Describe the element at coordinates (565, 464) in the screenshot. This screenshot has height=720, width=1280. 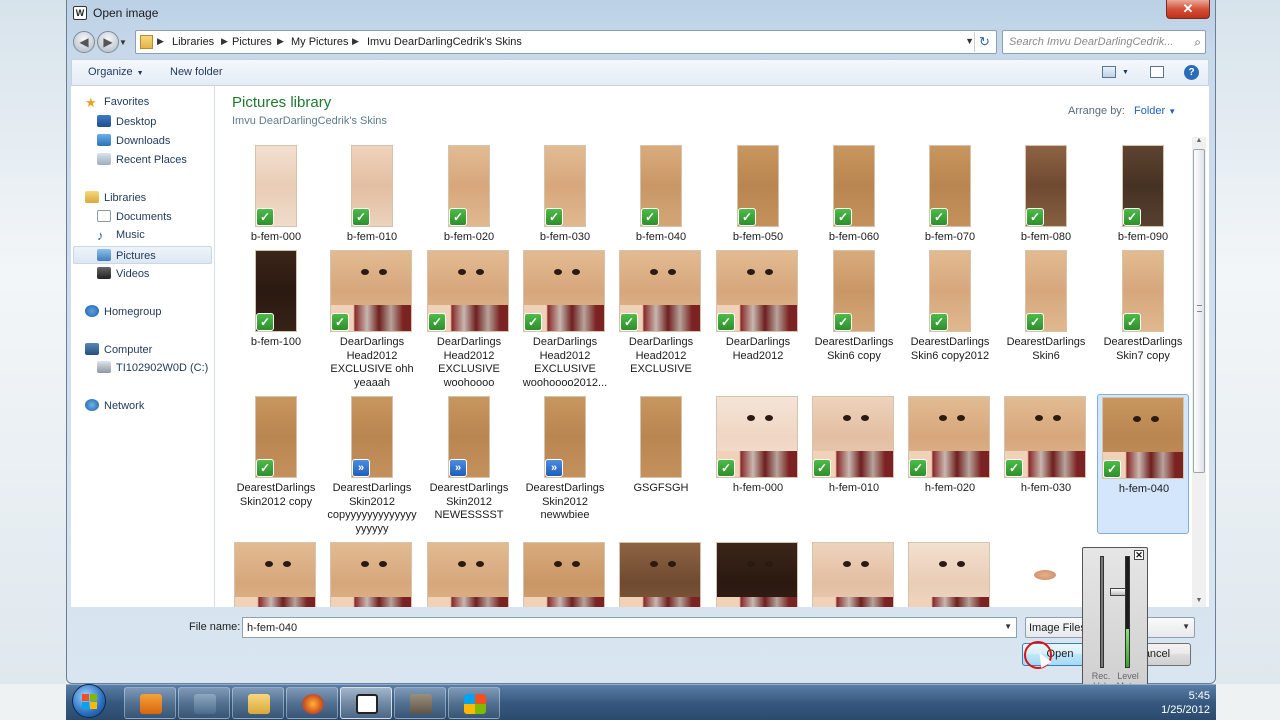
I see `file-tile: » DearestDarlings Skin2012 newwbiee` at that location.